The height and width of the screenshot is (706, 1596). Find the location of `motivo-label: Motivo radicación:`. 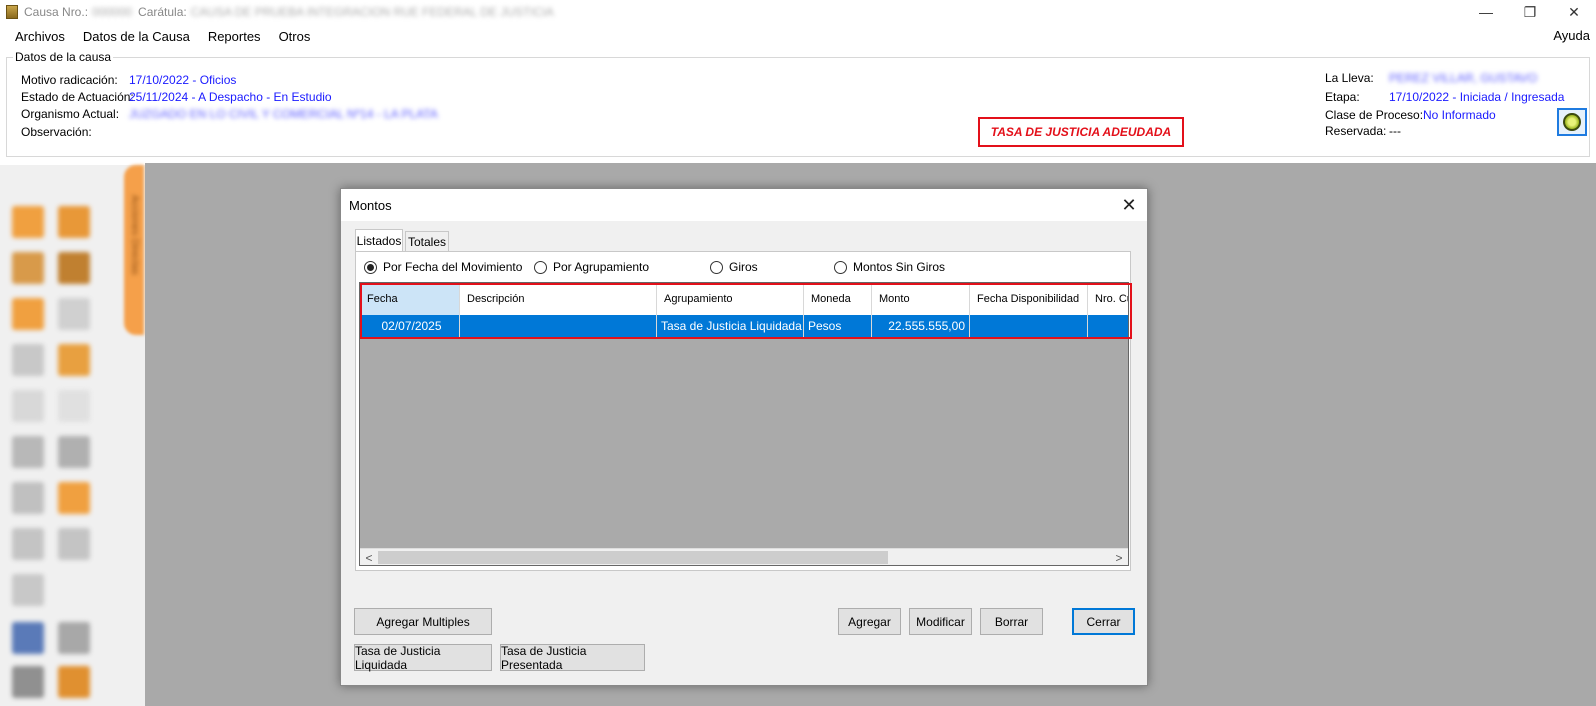

motivo-label: Motivo radicación: is located at coordinates (69, 80).